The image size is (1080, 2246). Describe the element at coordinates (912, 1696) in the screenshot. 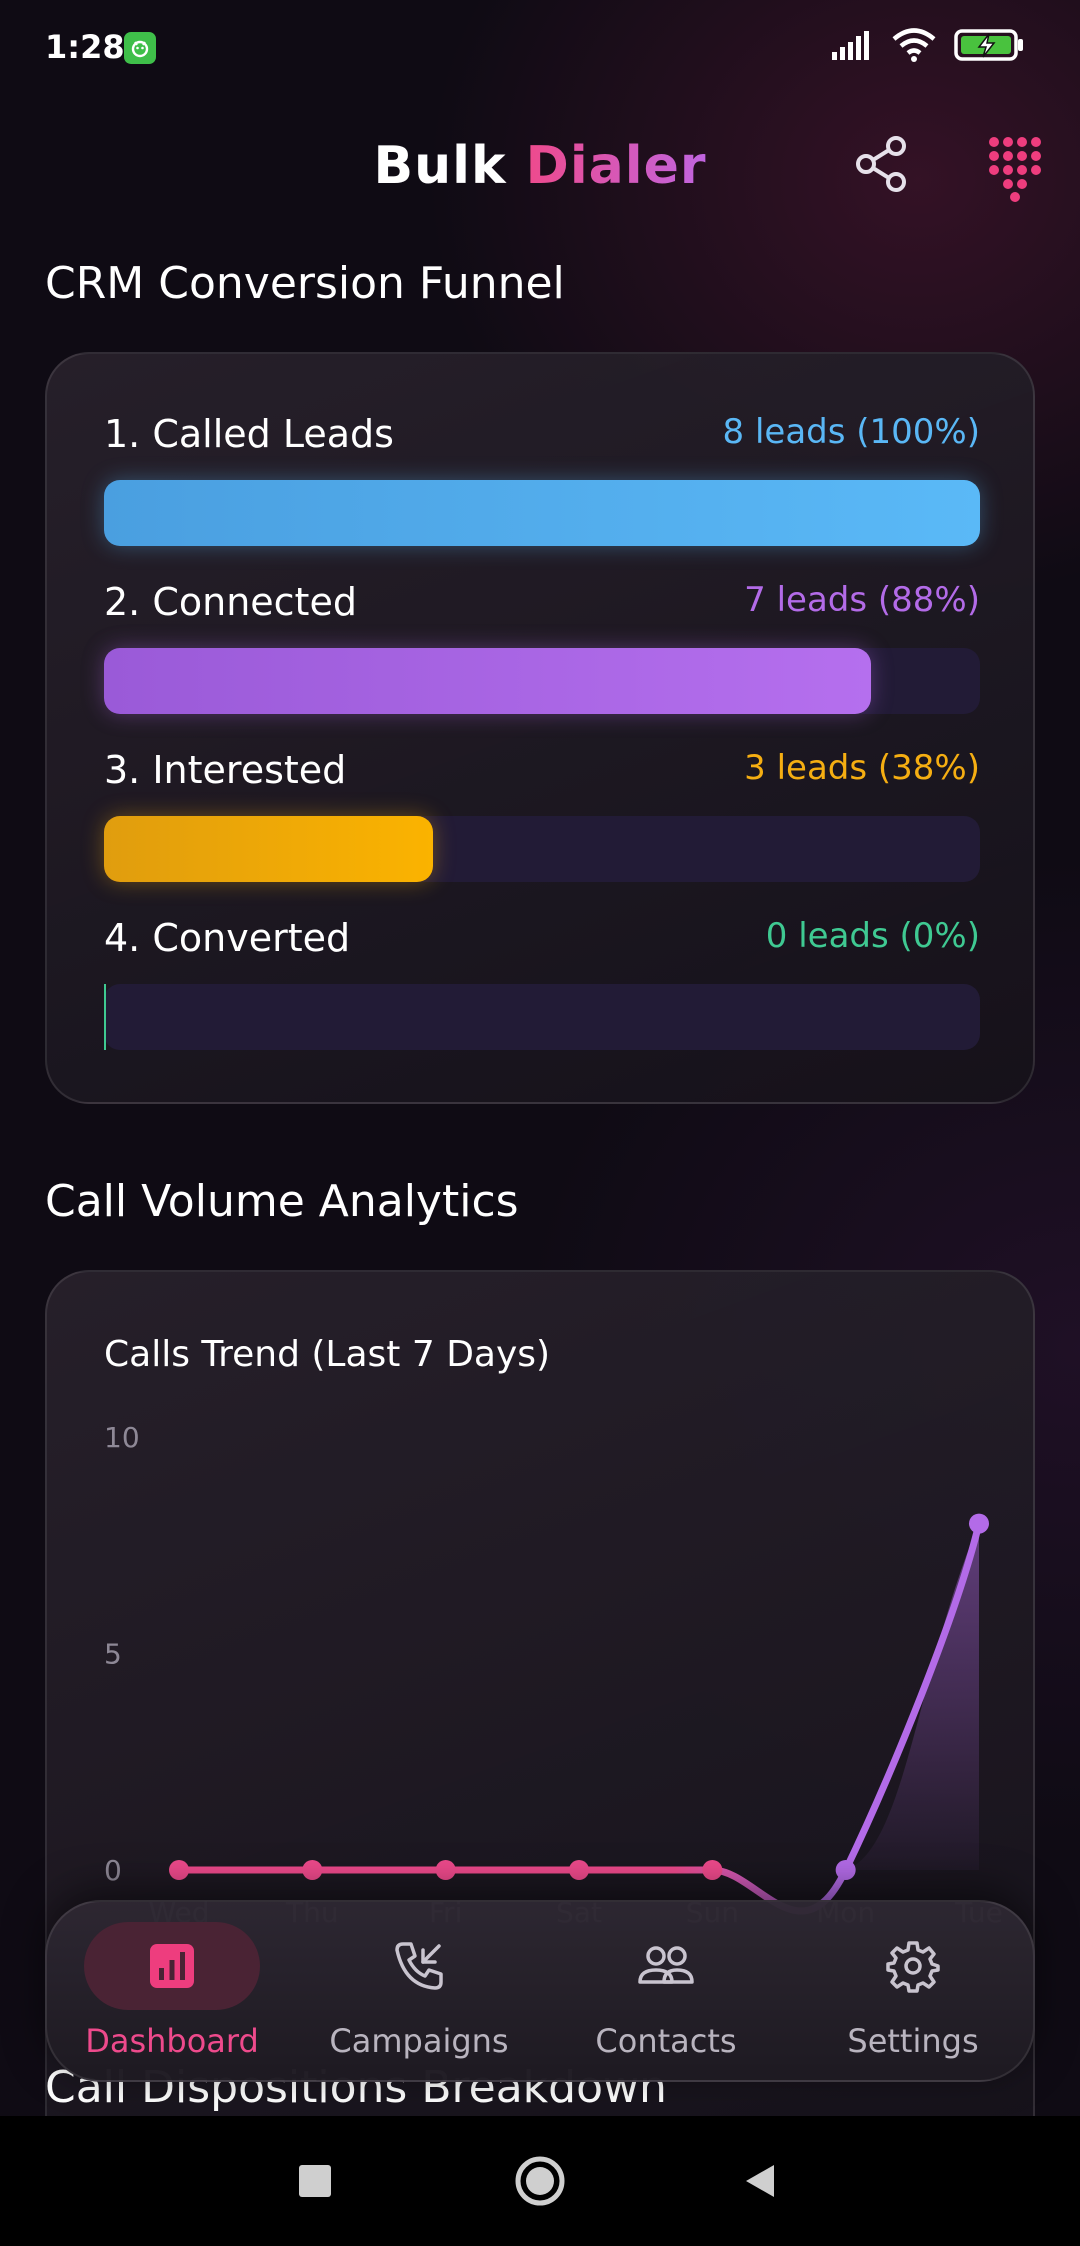

I see `trend-area-fill` at that location.